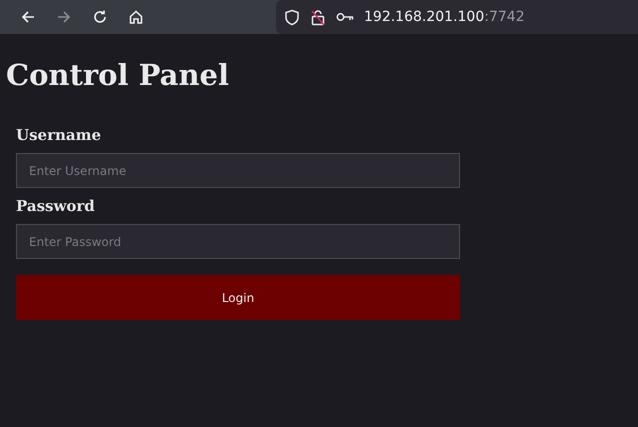 The height and width of the screenshot is (427, 638). Describe the element at coordinates (345, 17) in the screenshot. I see `key-icon` at that location.